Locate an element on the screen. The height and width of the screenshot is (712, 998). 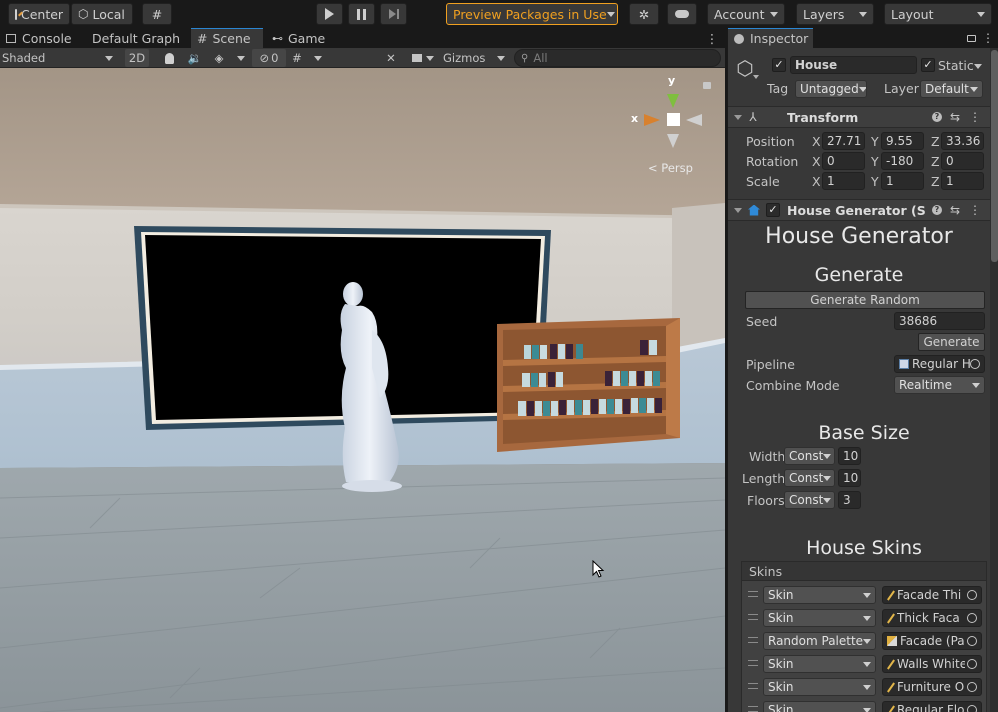
account-dropdown: Account is located at coordinates (746, 14).